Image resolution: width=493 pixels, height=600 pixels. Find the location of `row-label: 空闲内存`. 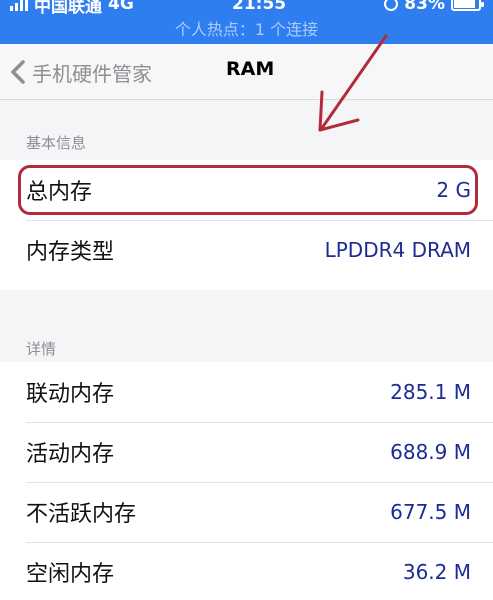

row-label: 空闲内存 is located at coordinates (70, 574).